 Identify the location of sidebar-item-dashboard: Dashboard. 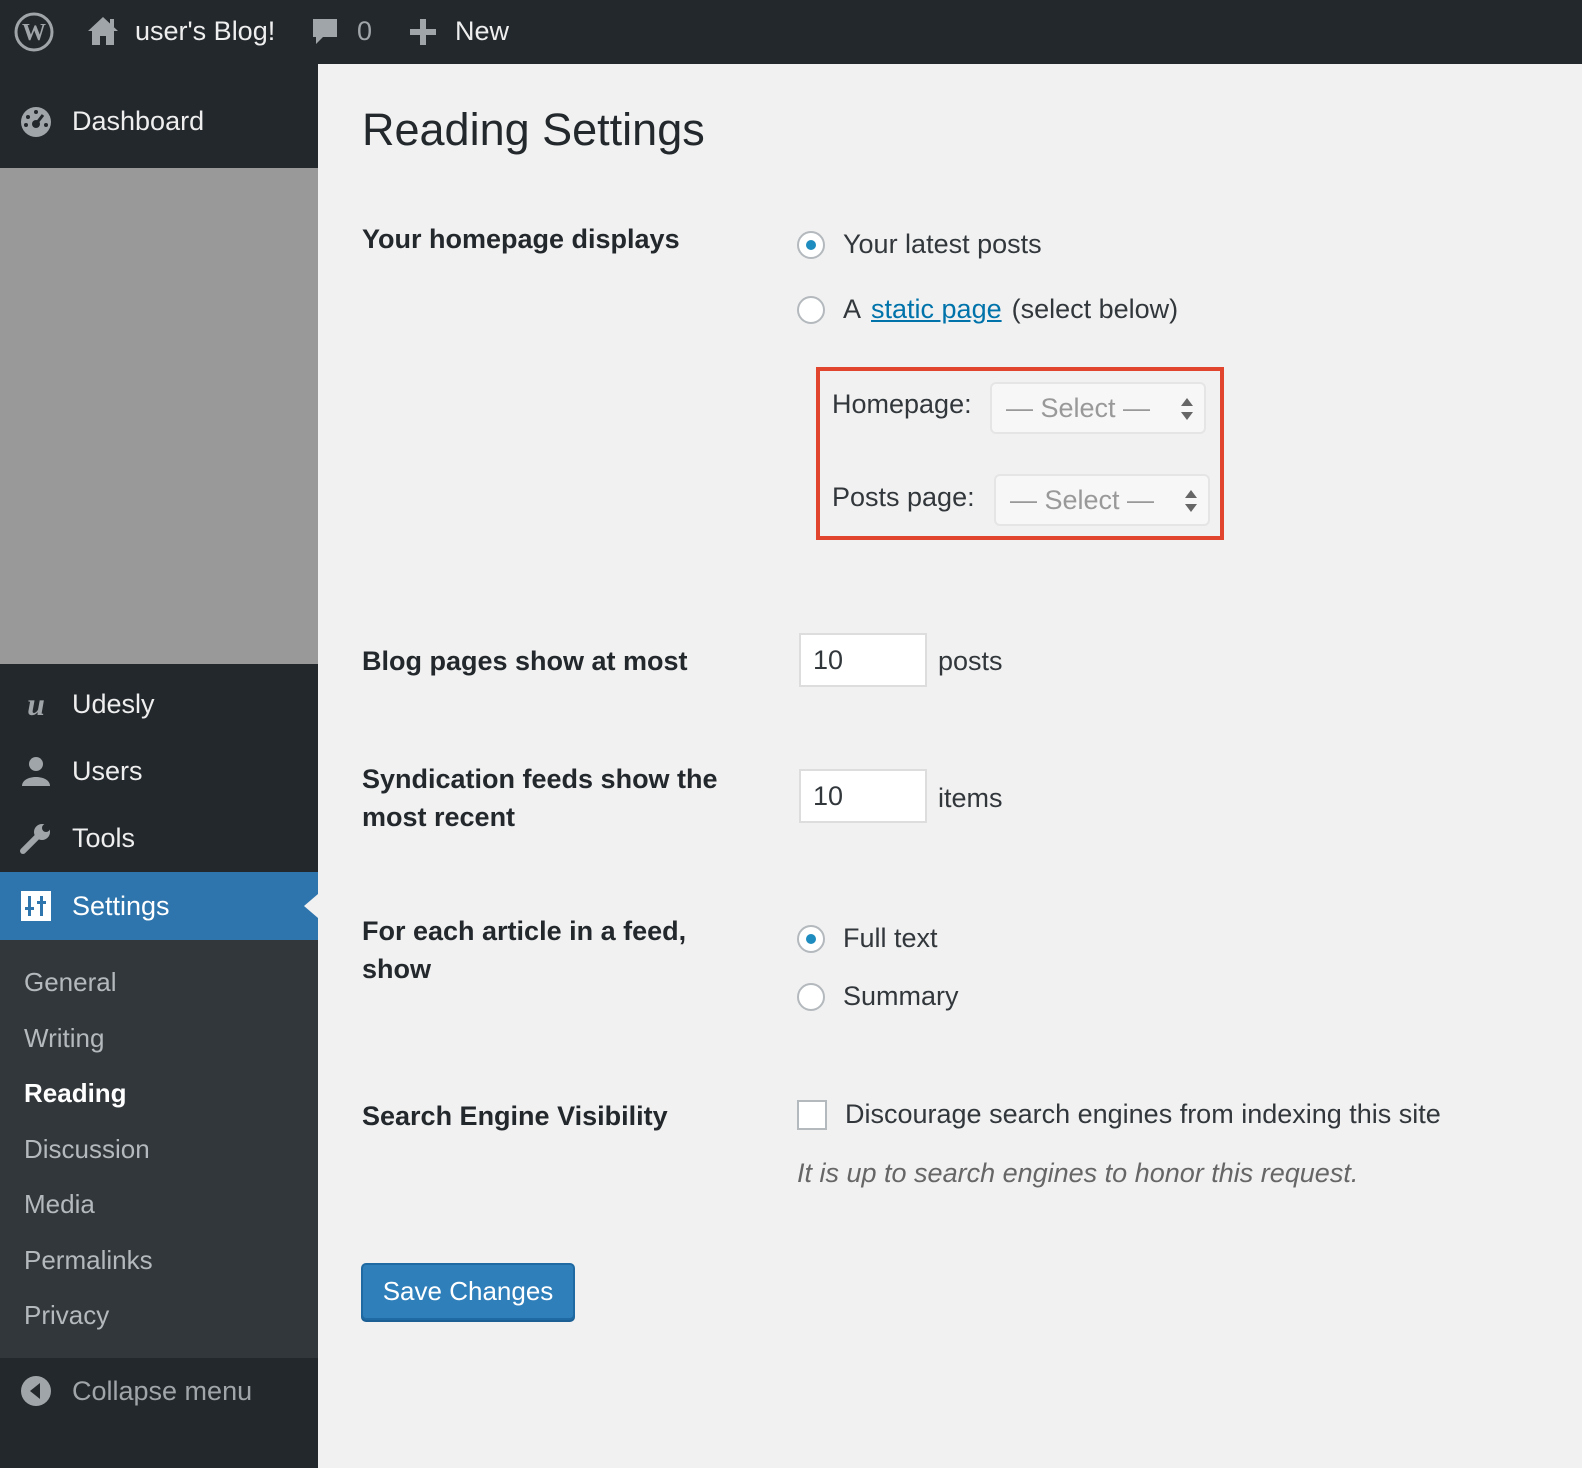
(159, 121).